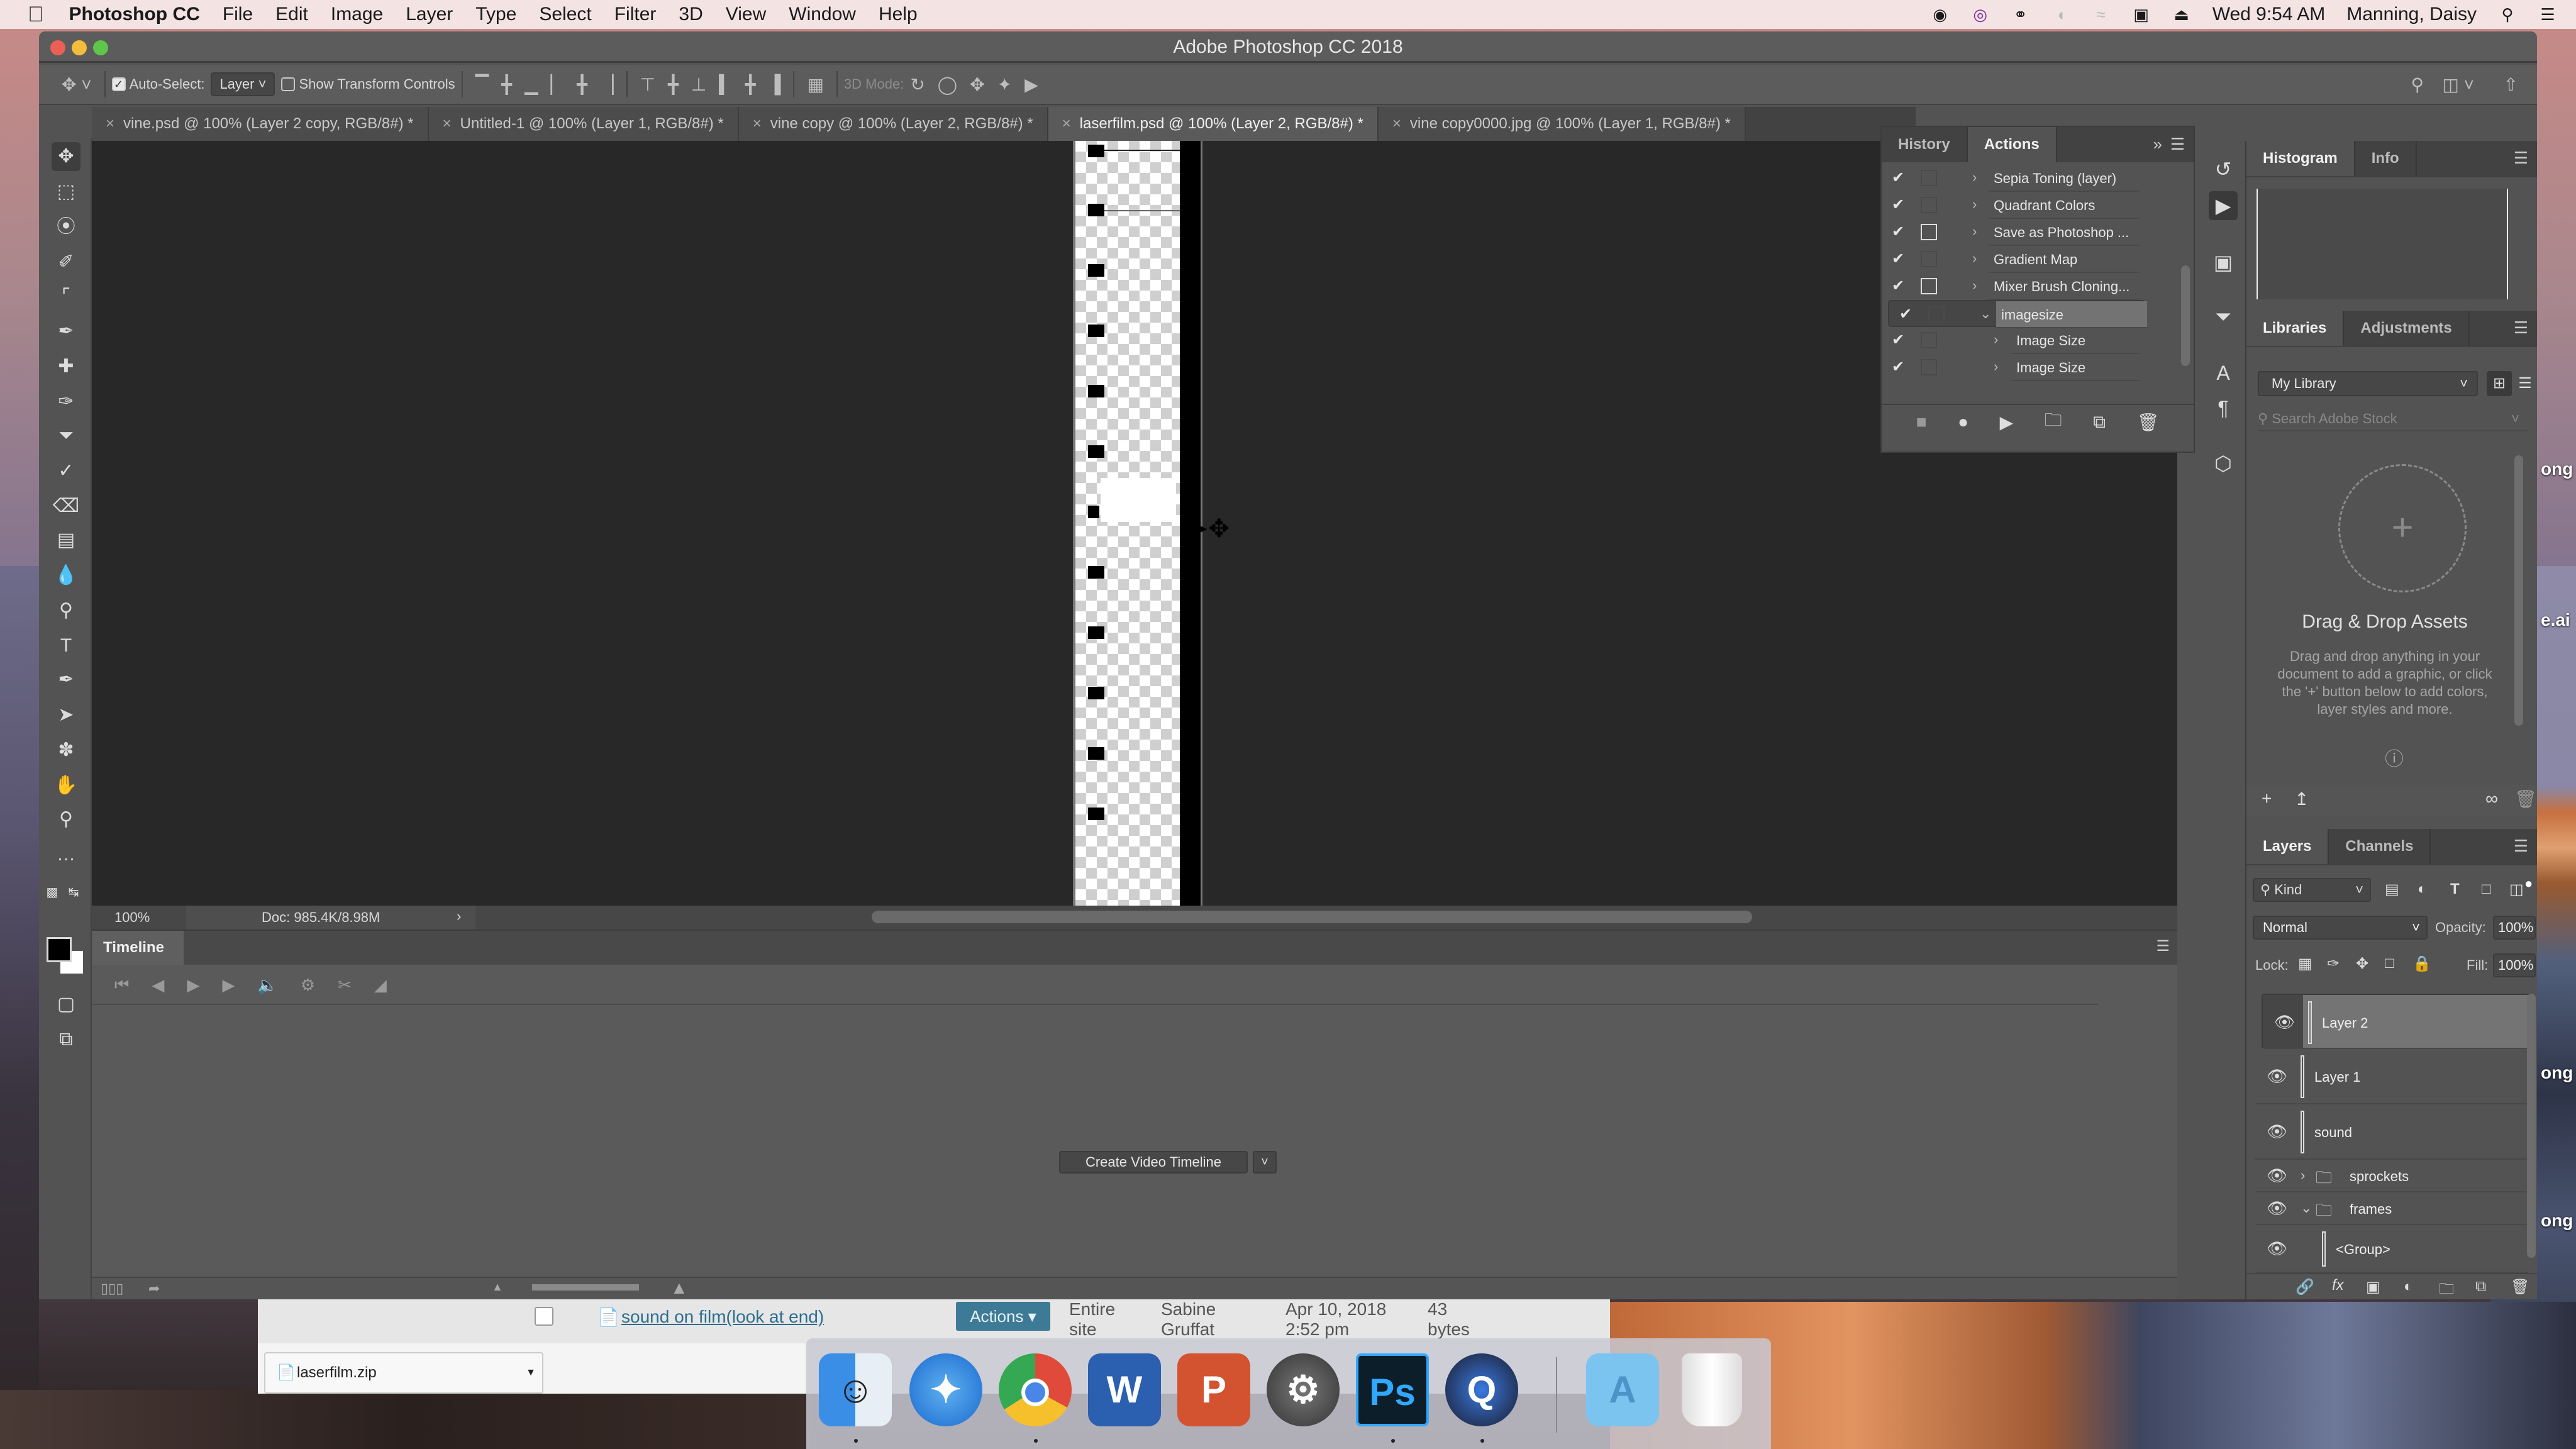 This screenshot has width=2576, height=1449. Describe the element at coordinates (898, 14) in the screenshot. I see `menu-help: Help` at that location.